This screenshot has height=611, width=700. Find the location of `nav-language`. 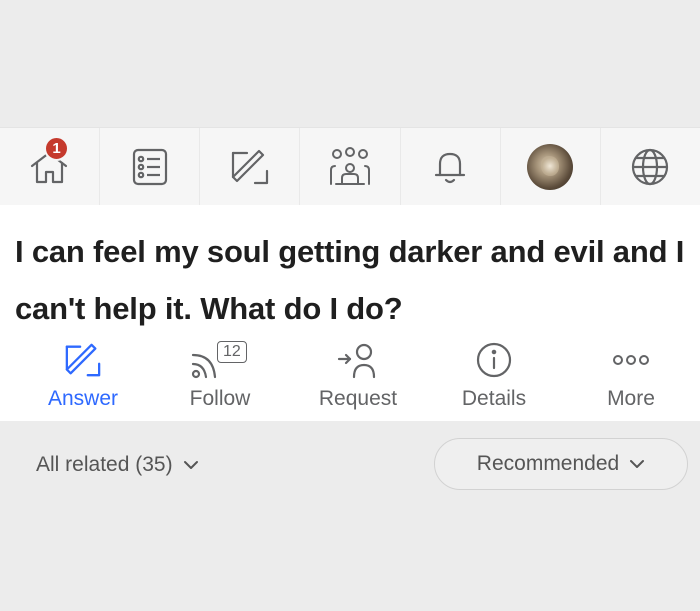

nav-language is located at coordinates (650, 166).